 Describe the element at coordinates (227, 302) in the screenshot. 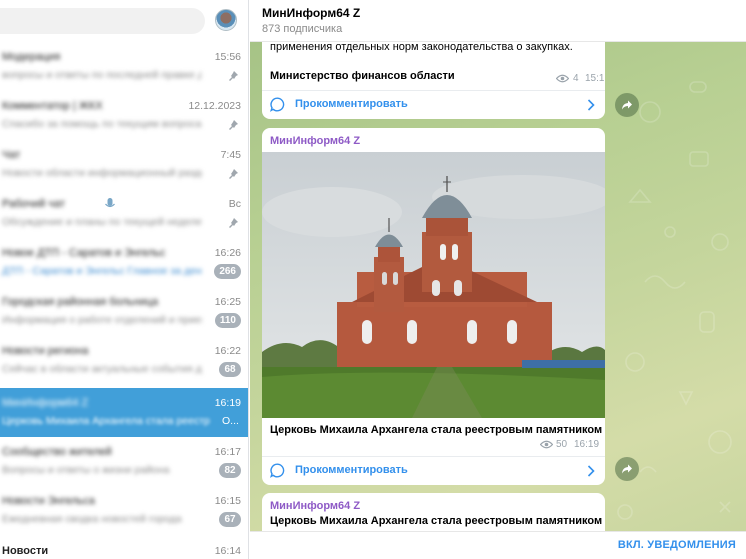

I see `chat-time: 16:25` at that location.